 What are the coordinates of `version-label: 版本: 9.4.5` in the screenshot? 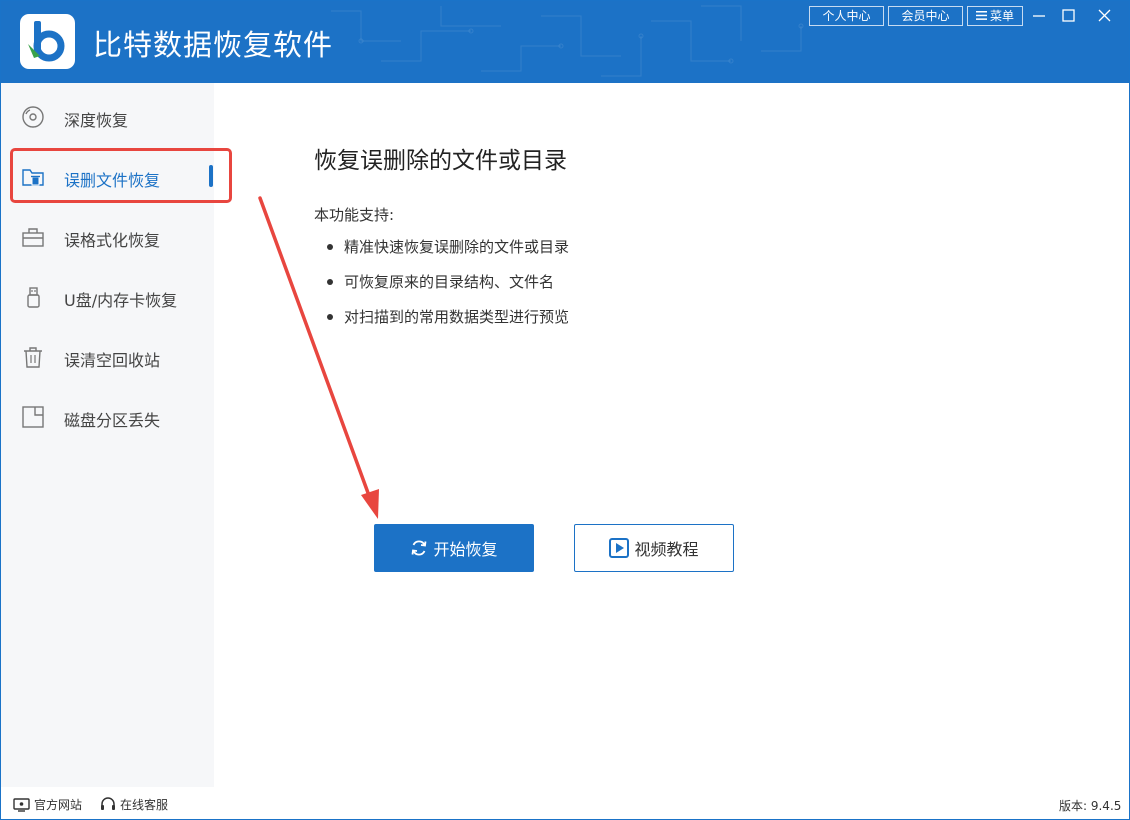 It's located at (1090, 806).